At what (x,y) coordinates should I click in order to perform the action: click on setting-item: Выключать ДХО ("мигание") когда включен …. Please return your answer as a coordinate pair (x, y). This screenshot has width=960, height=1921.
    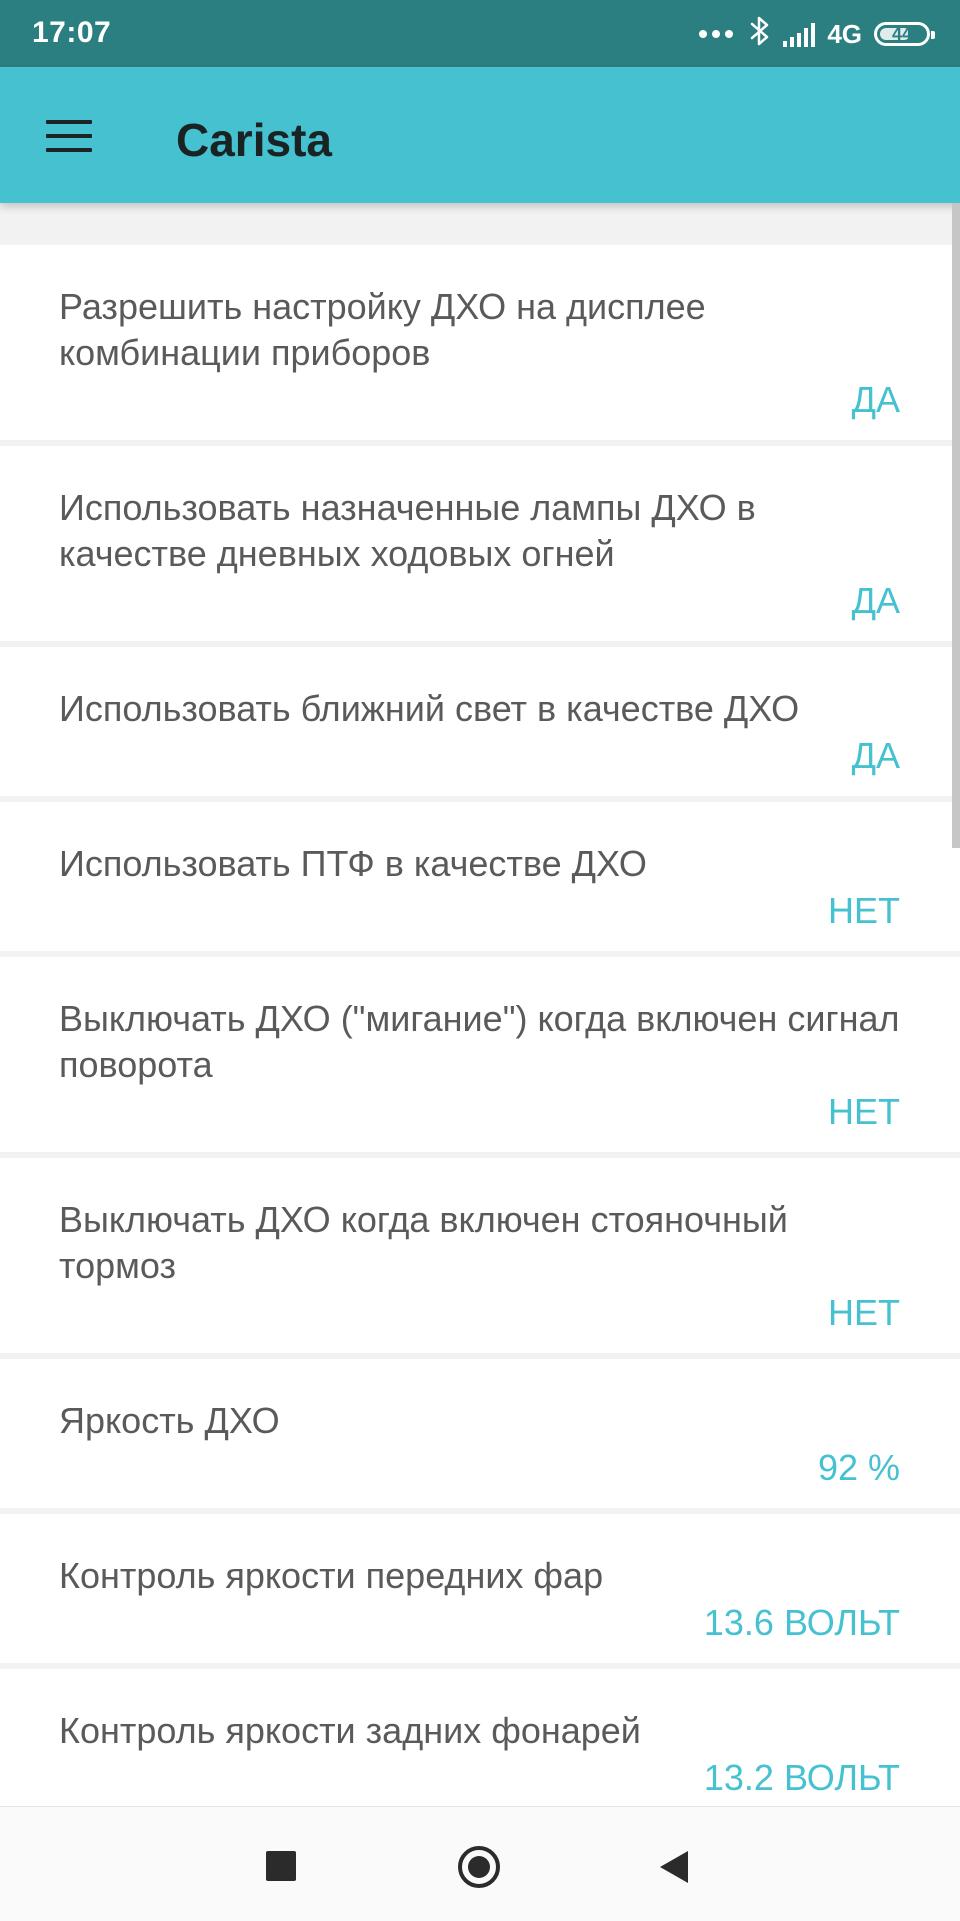
    Looking at the image, I should click on (480, 1054).